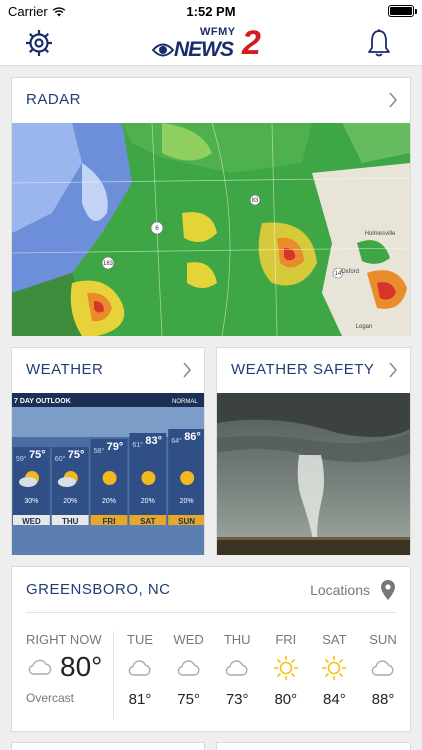  What do you see at coordinates (185, 402) in the screenshot?
I see `outlook-badge: NORMAL` at bounding box center [185, 402].